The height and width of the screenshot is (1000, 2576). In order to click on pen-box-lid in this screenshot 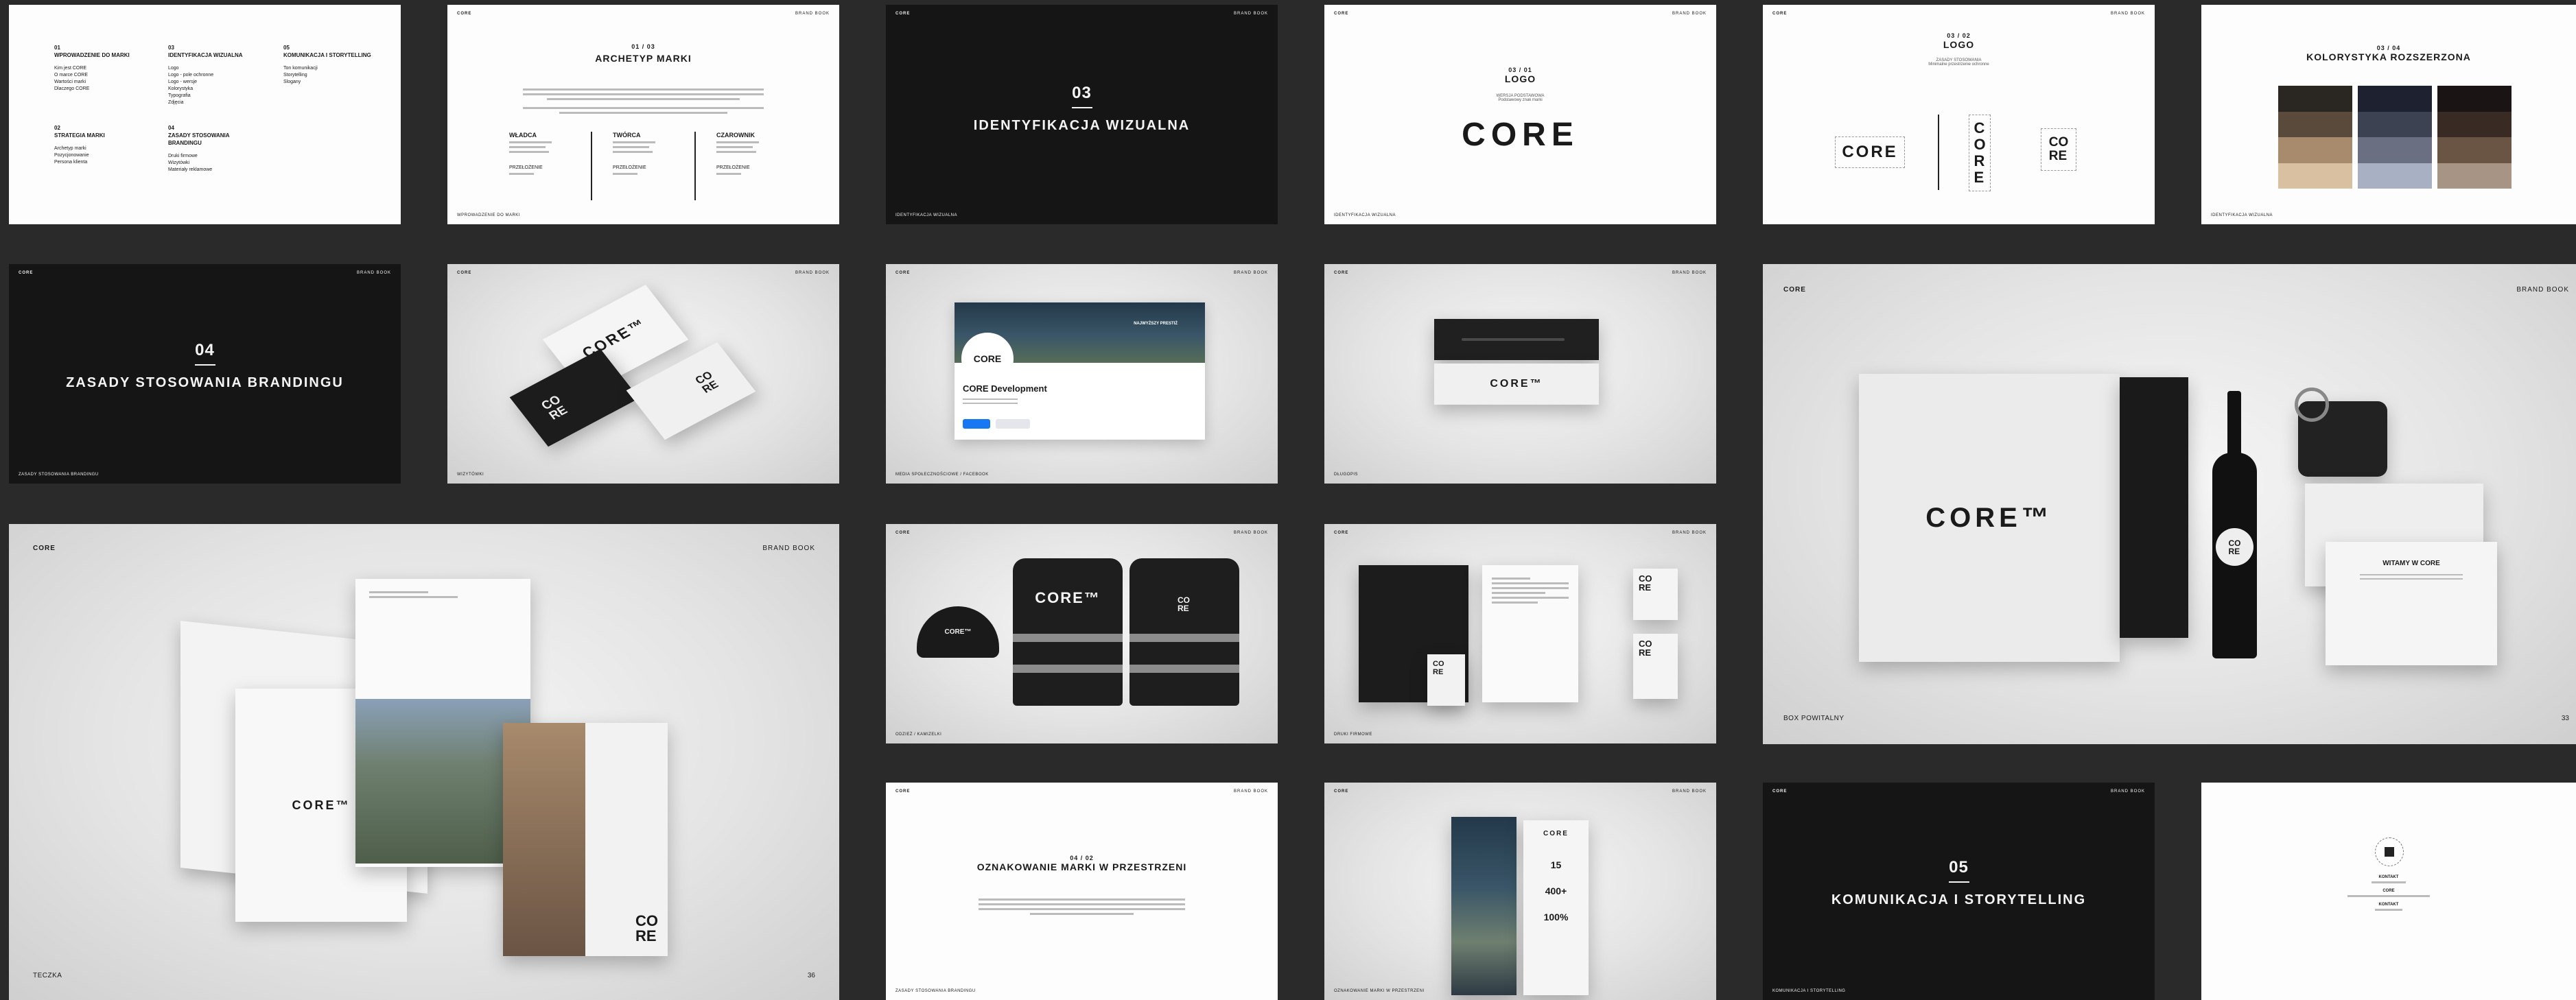, I will do `click(1516, 339)`.